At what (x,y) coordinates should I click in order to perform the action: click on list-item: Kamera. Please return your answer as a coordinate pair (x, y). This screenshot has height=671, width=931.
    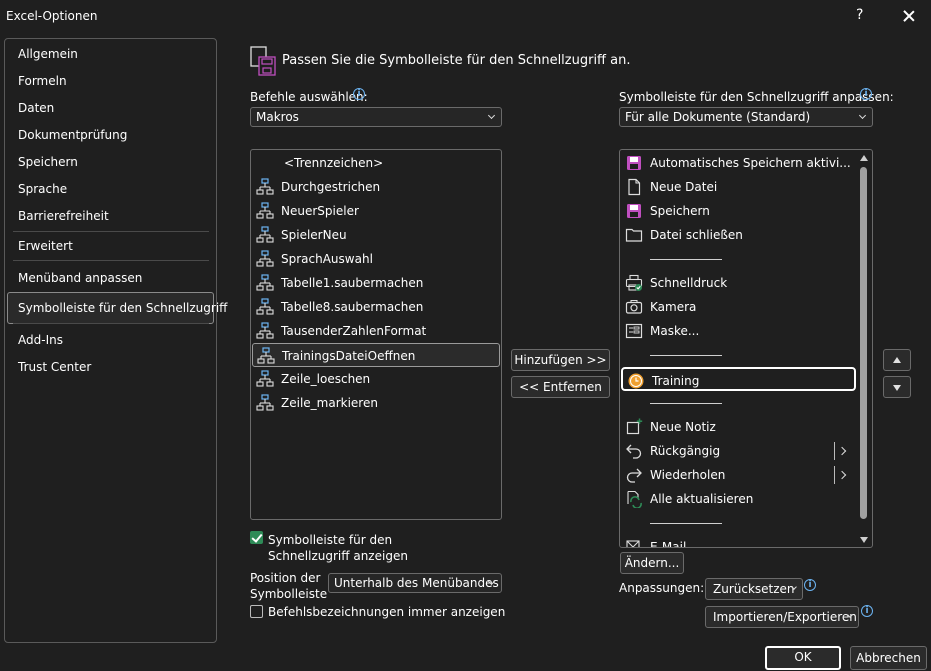
    Looking at the image, I should click on (738, 307).